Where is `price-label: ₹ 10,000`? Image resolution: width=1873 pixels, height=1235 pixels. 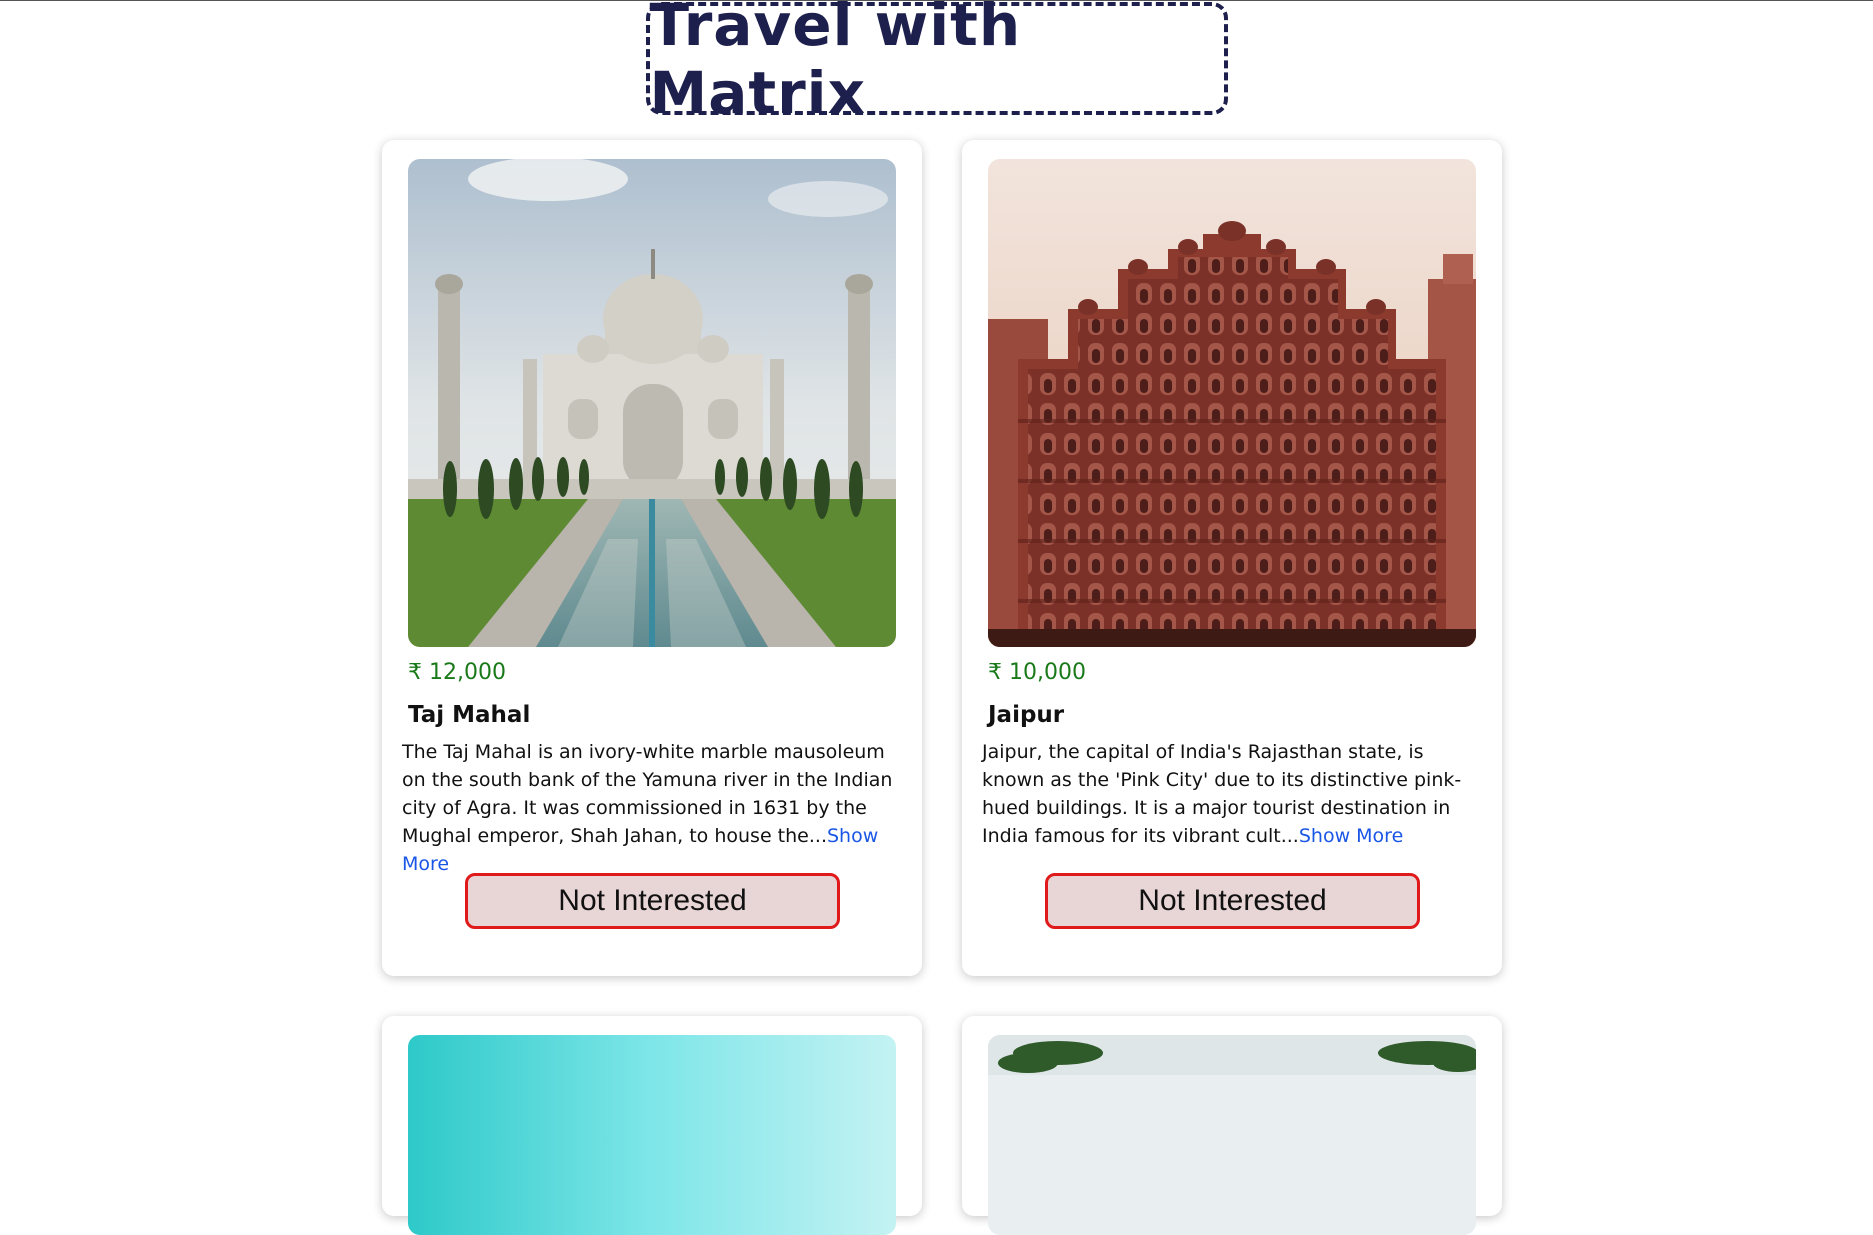
price-label: ₹ 10,000 is located at coordinates (1037, 672).